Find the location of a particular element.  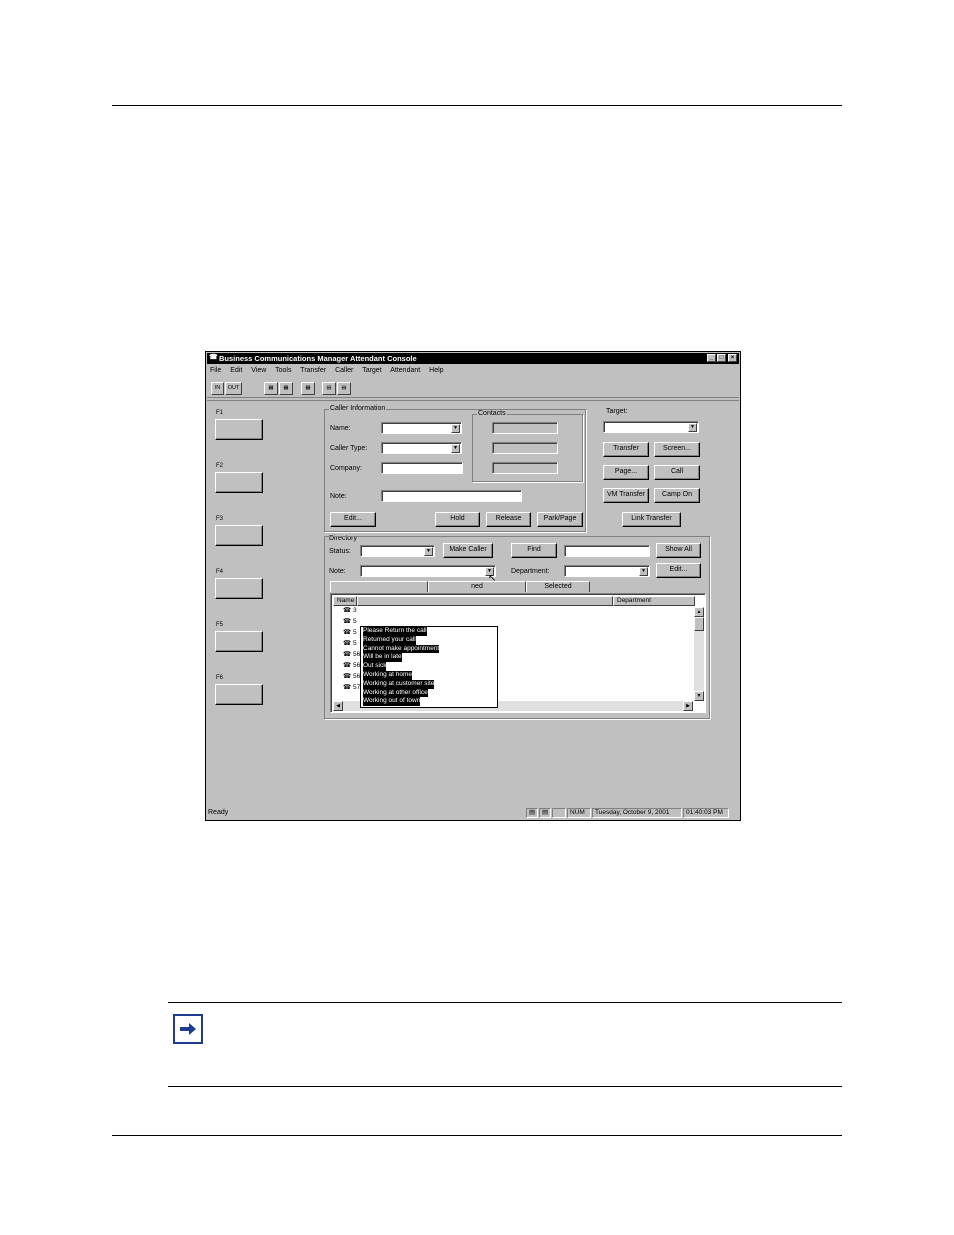

menu-help: Help is located at coordinates (436, 370).